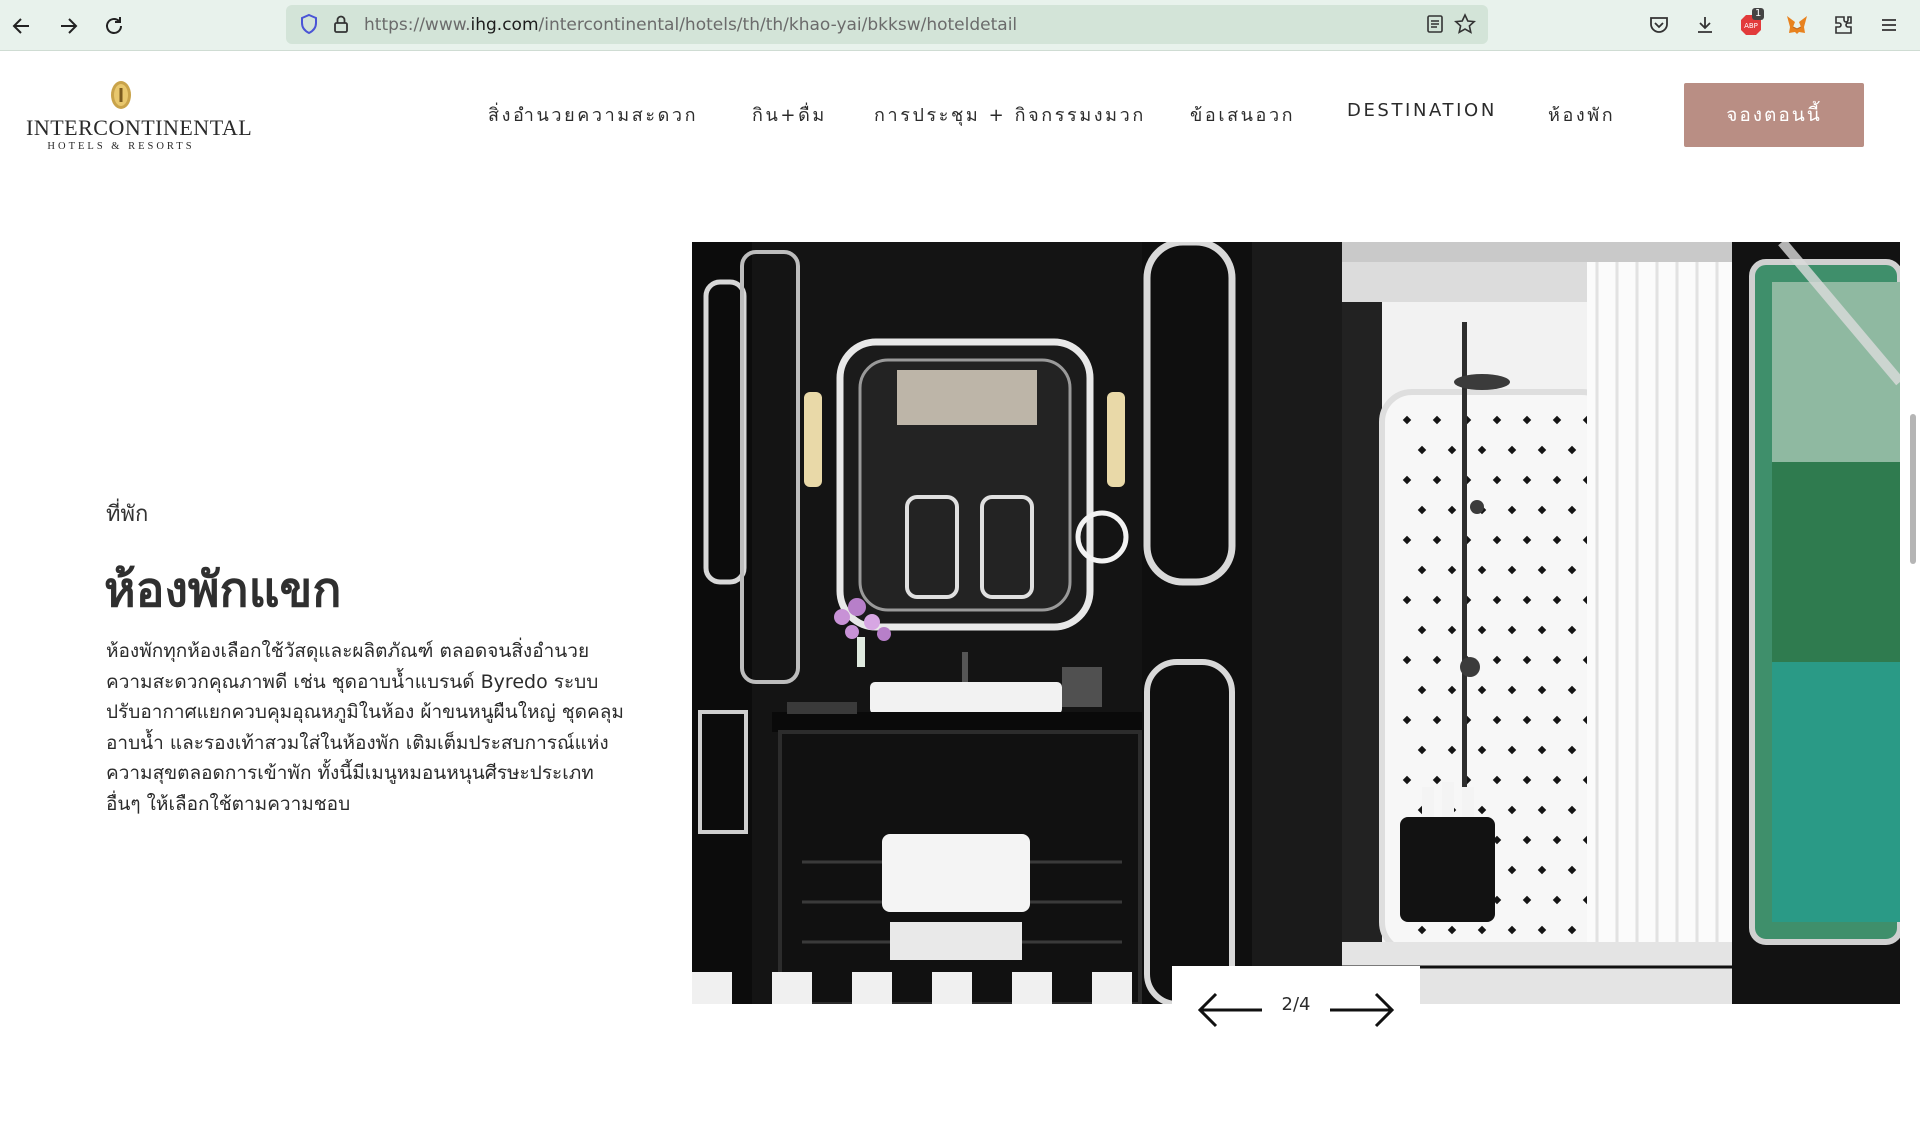 This screenshot has height=1143, width=1920. I want to click on download-icon, so click(1705, 25).